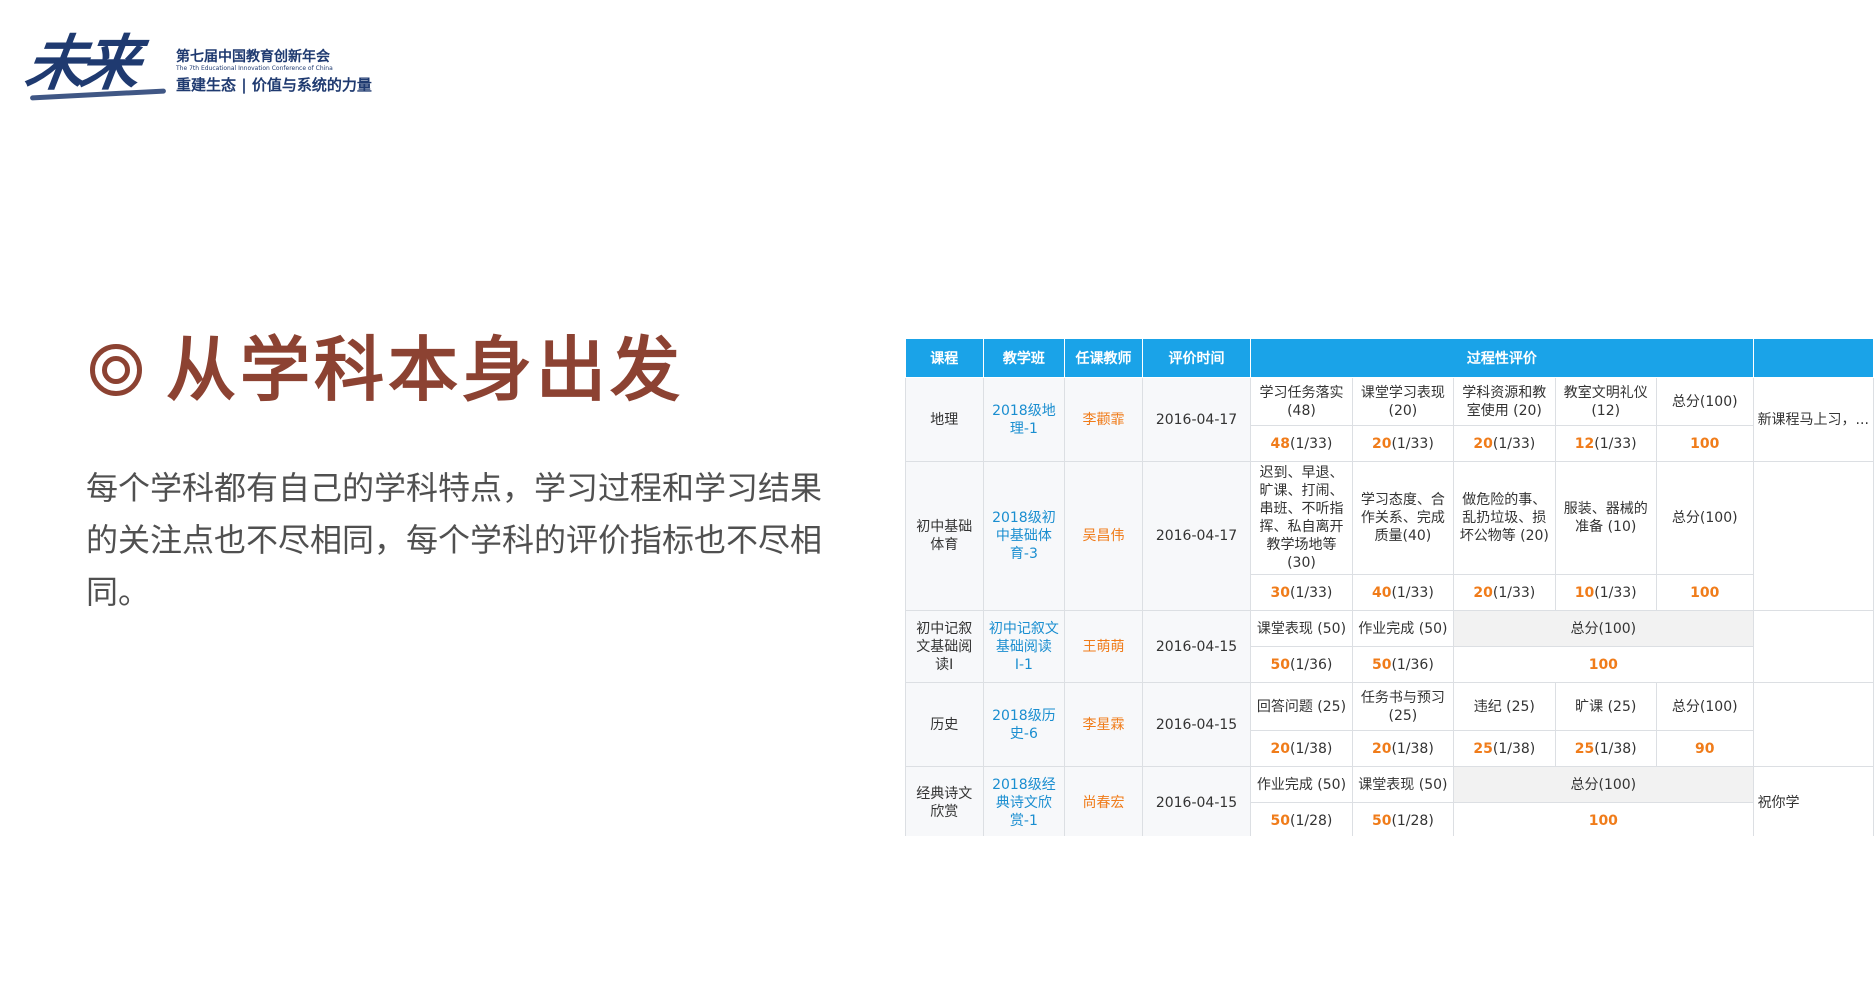 This screenshot has height=986, width=1874. What do you see at coordinates (253, 57) in the screenshot?
I see `logo-title: 第七届中国教育创新年会` at bounding box center [253, 57].